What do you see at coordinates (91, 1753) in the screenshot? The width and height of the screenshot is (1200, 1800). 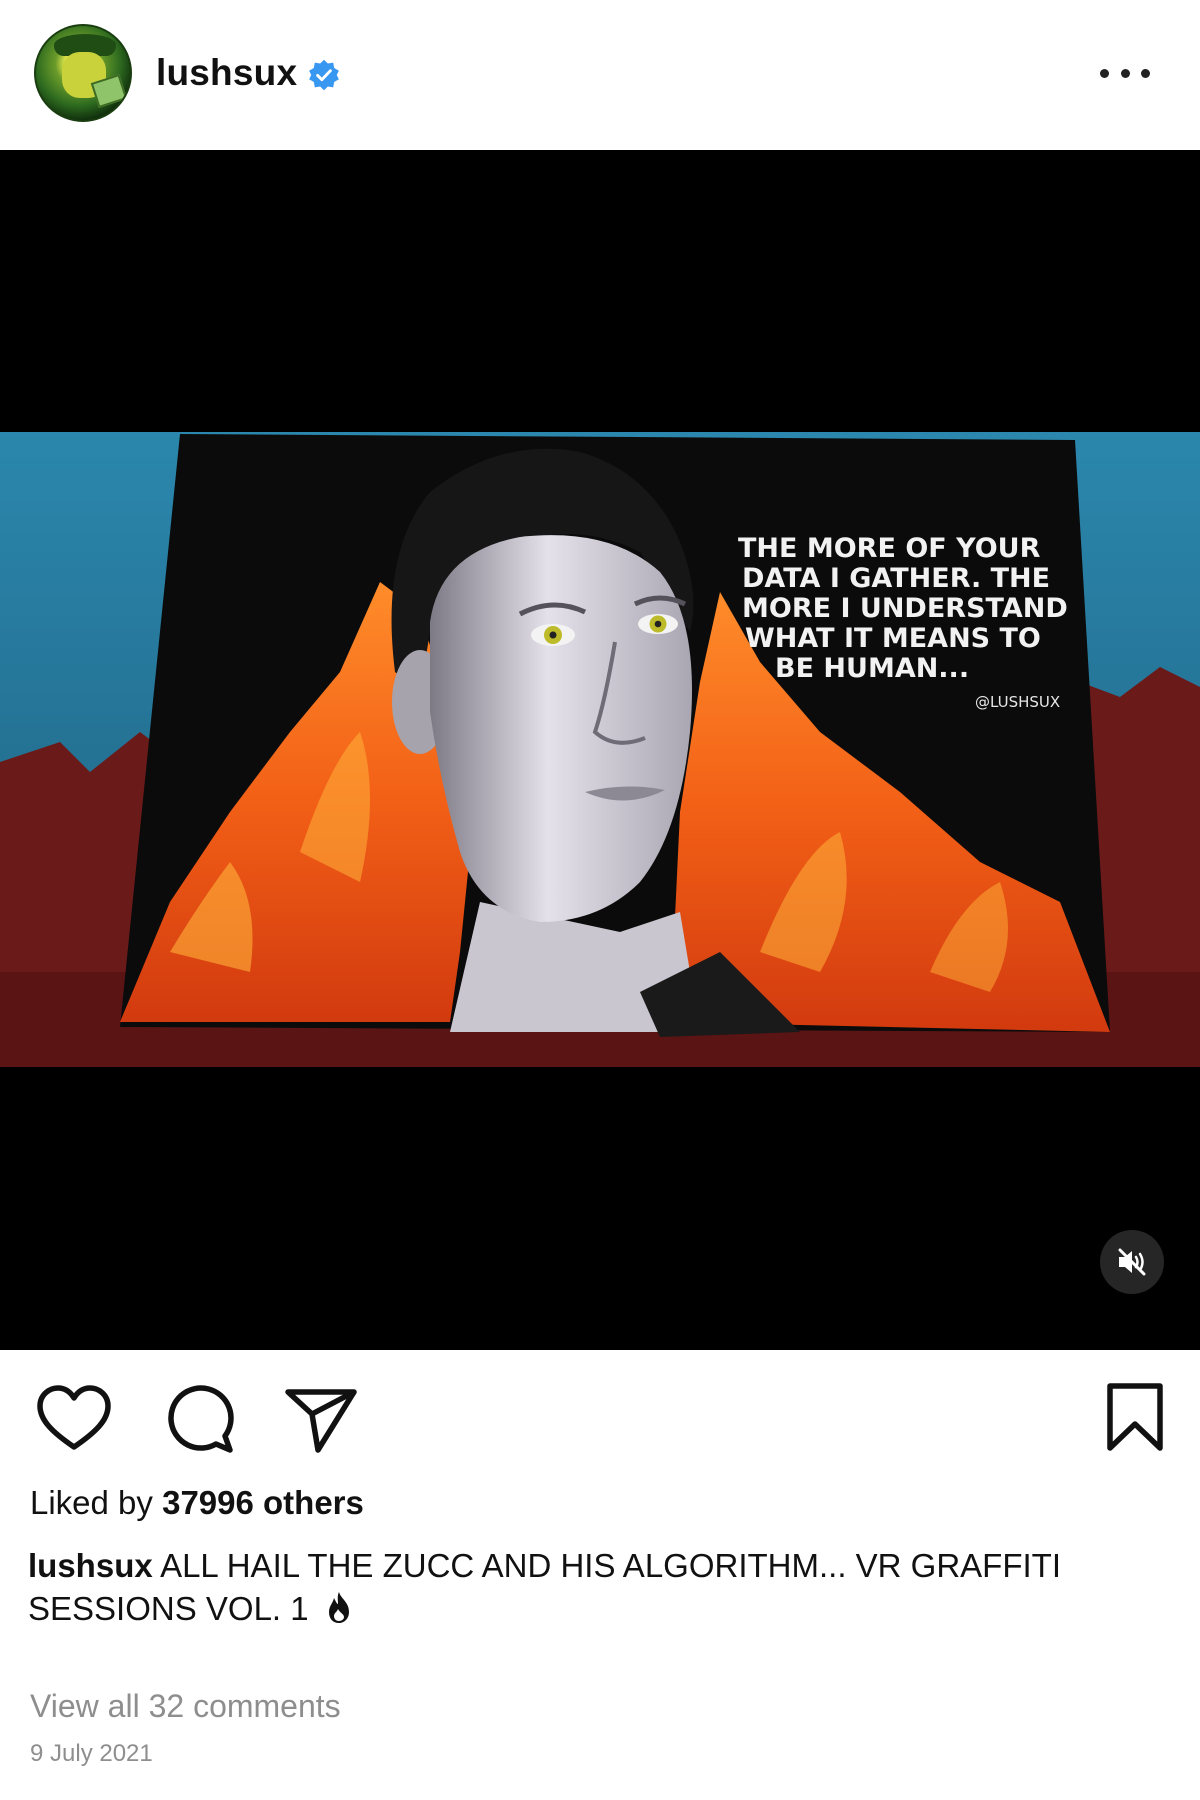 I see `post-date: 9 July 2021` at bounding box center [91, 1753].